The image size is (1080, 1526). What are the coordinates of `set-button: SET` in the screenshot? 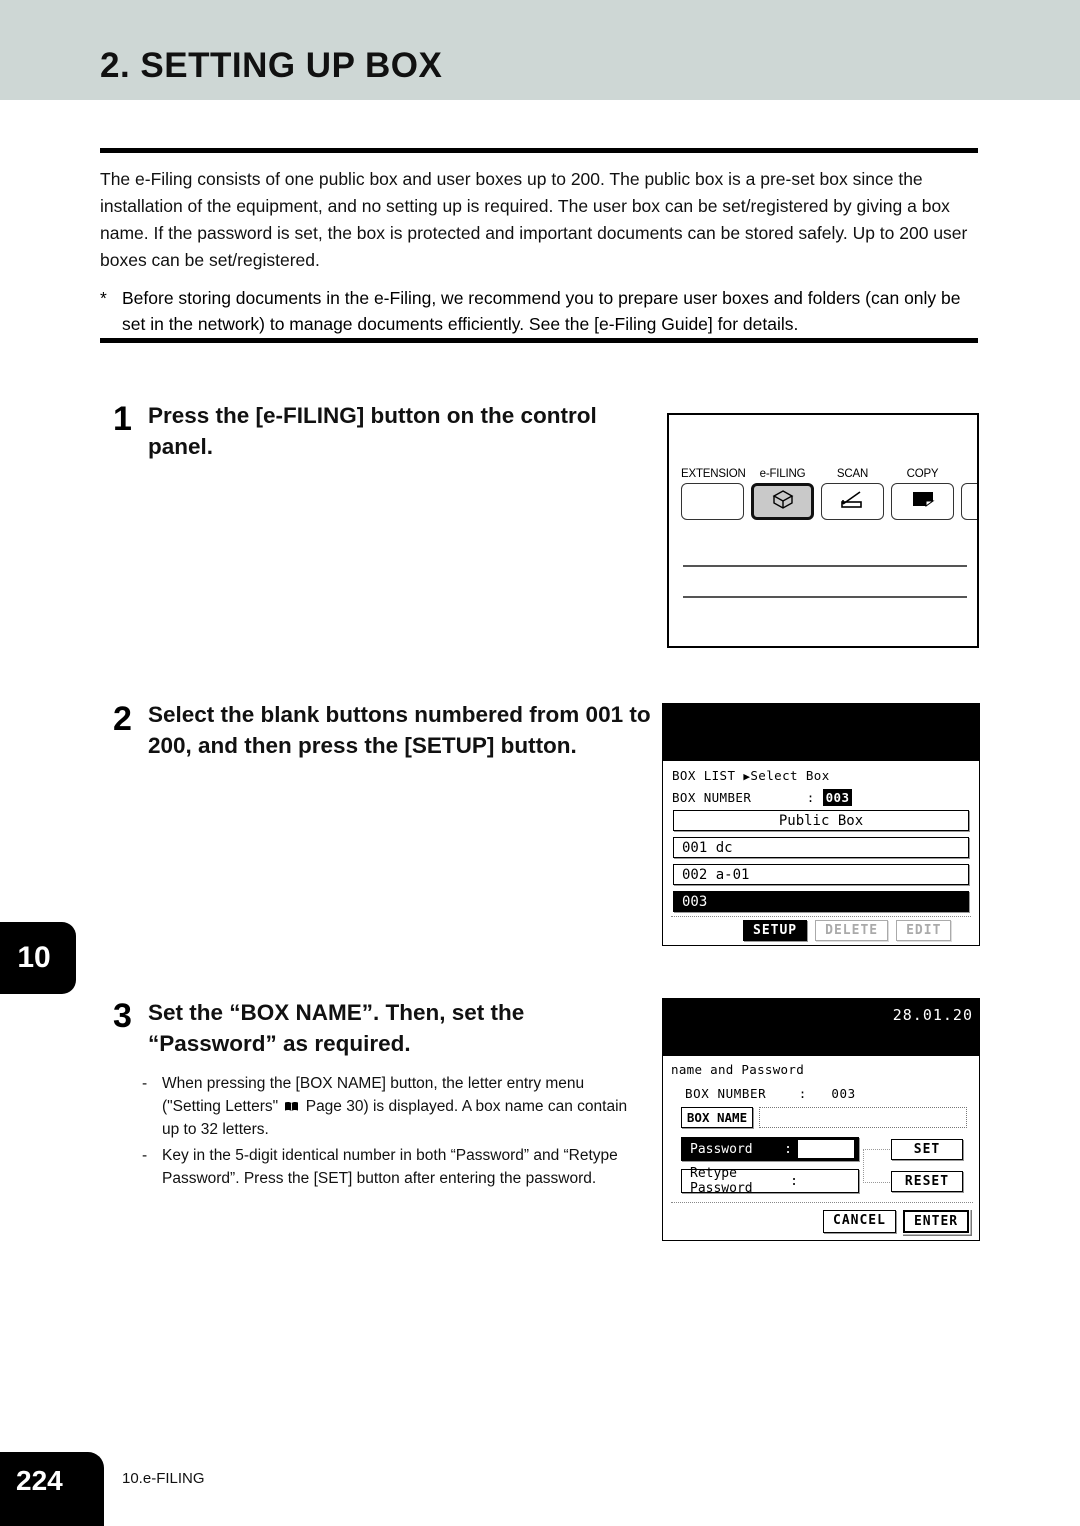 It's located at (927, 1149).